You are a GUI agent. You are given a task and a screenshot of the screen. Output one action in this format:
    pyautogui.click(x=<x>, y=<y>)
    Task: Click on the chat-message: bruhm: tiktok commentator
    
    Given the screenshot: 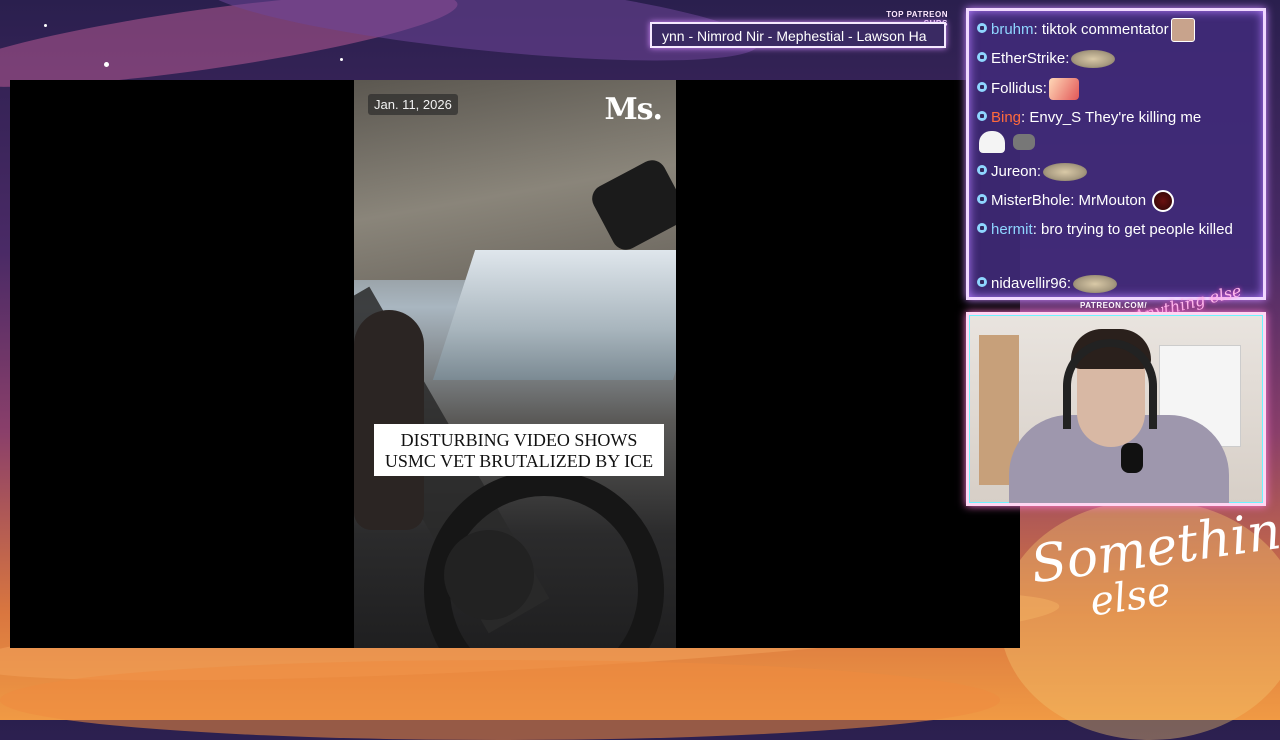 What is the action you would take?
    pyautogui.click(x=1117, y=30)
    